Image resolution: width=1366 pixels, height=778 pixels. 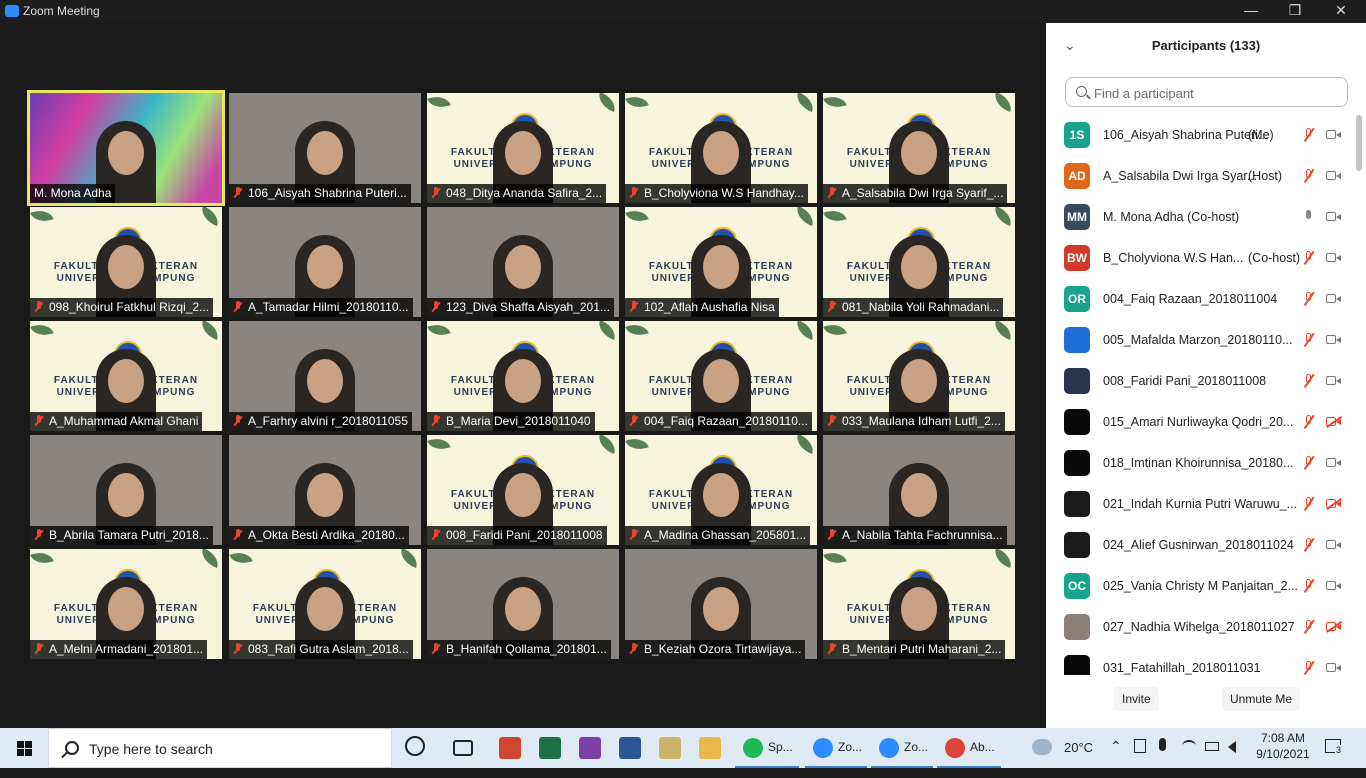 I want to click on search-input, so click(x=1219, y=93).